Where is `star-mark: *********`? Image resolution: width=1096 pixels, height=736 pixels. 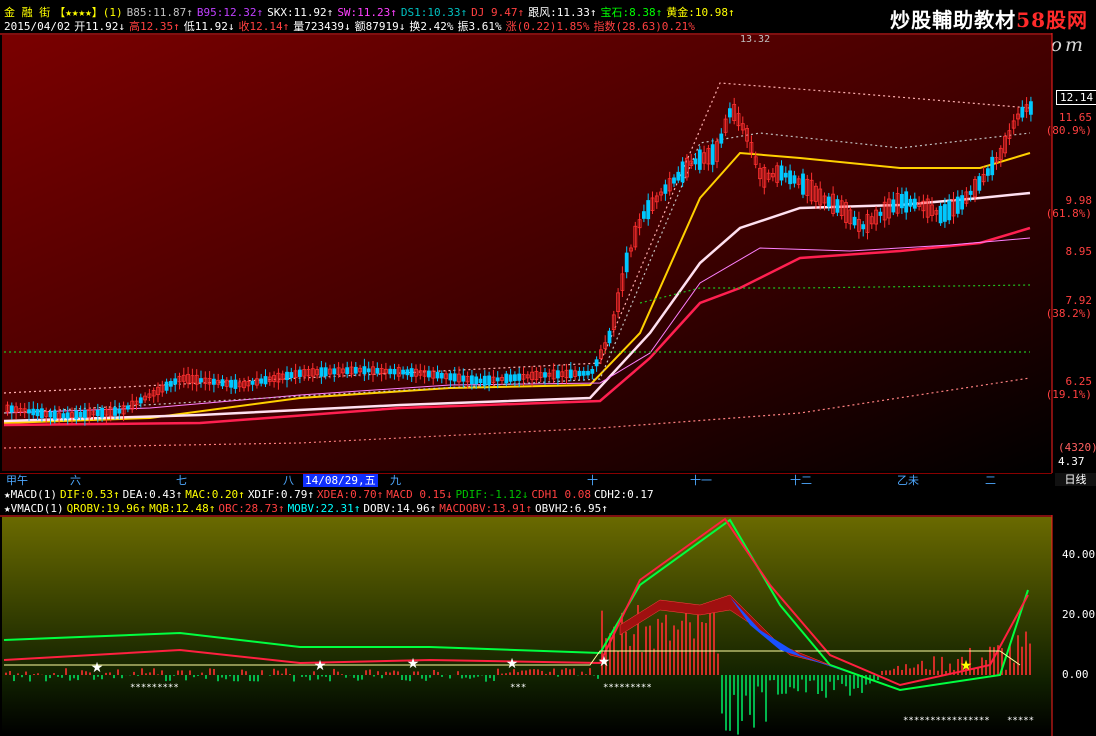
star-mark: ********* is located at coordinates (154, 688).